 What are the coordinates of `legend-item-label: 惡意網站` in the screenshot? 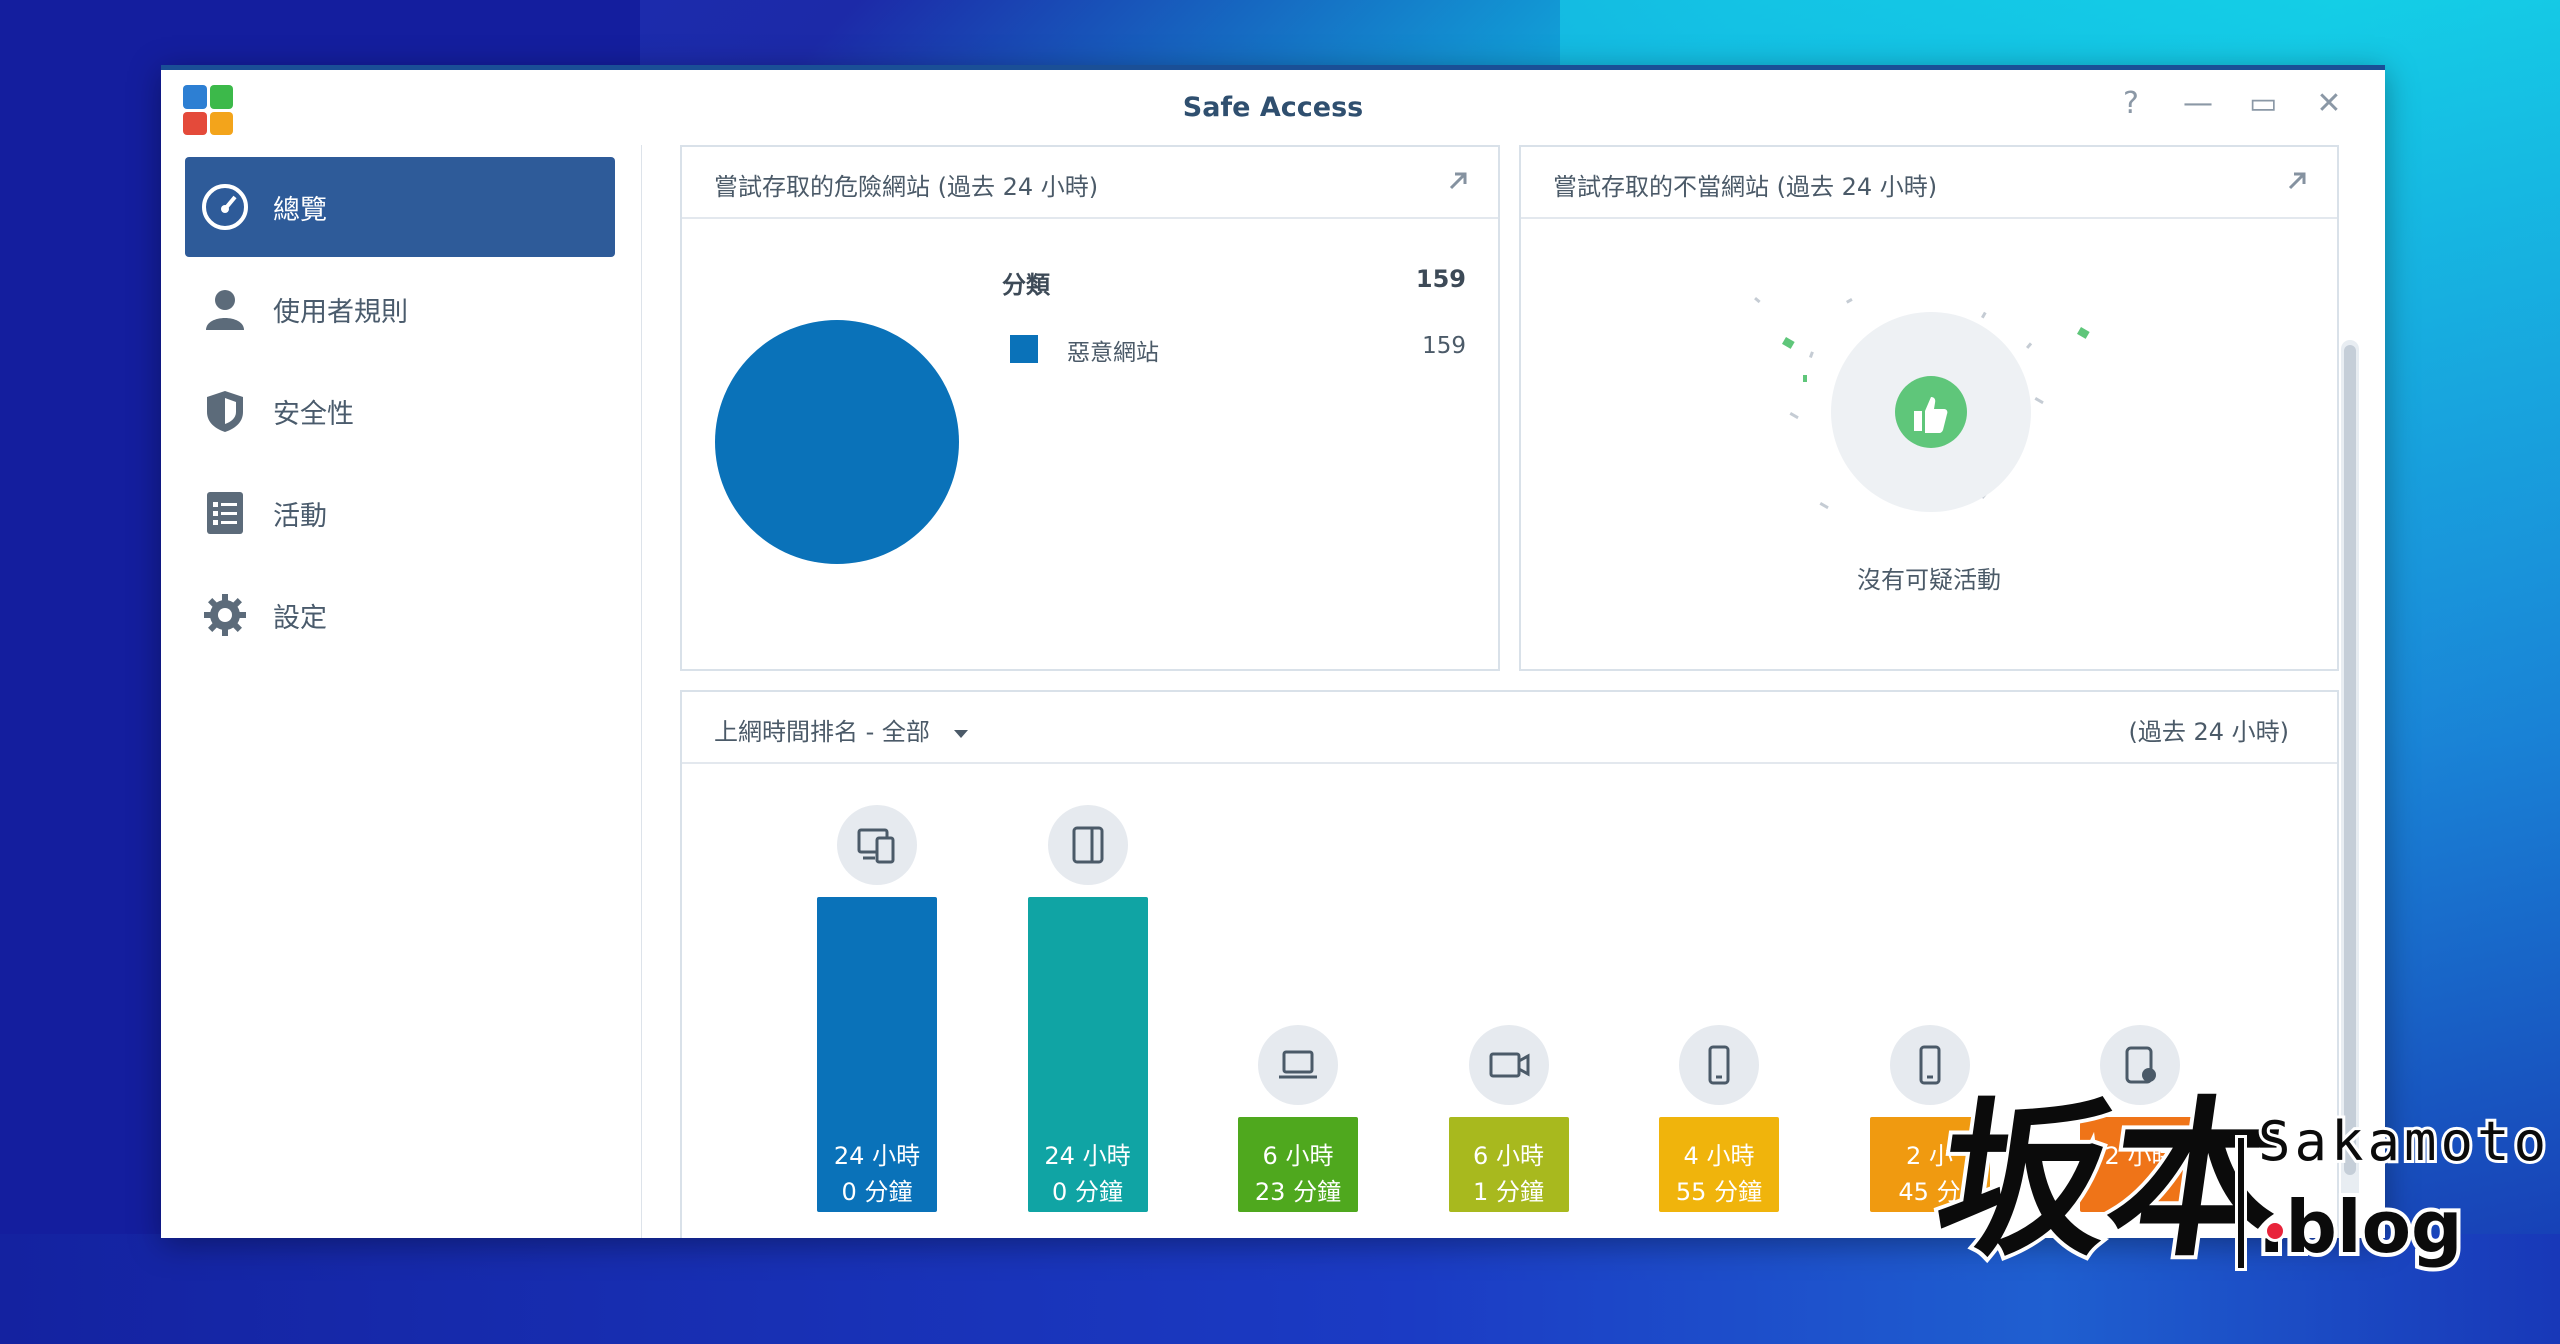 It's located at (1113, 353).